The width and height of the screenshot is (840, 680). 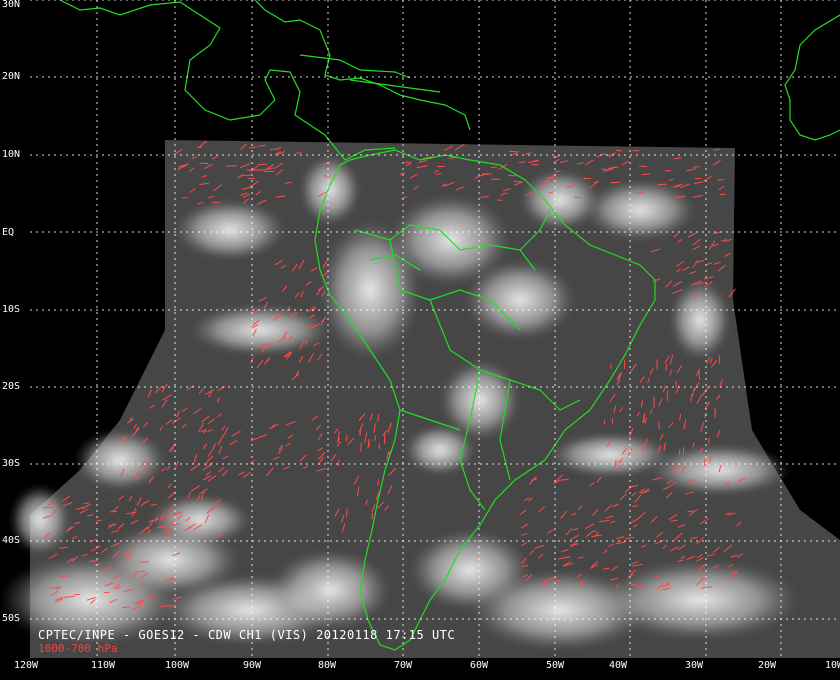 I want to click on lat-label-30s: 30S, so click(x=11, y=463).